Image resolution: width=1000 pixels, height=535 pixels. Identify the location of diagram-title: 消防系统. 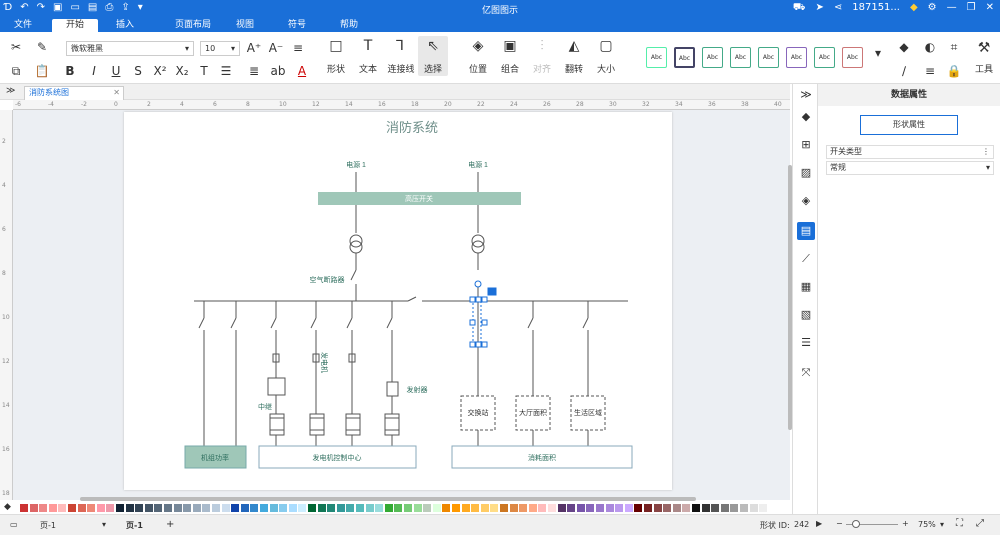
(412, 127).